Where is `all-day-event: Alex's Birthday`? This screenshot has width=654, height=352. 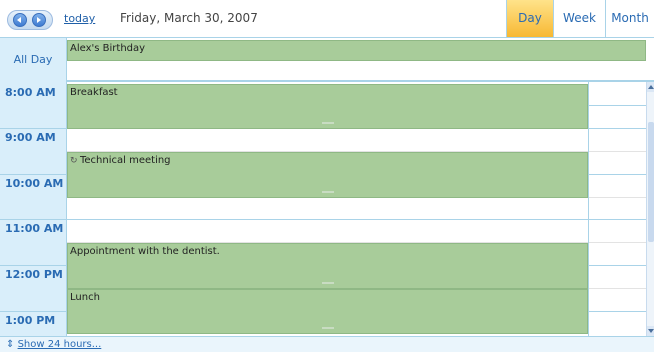 all-day-event: Alex's Birthday is located at coordinates (356, 50).